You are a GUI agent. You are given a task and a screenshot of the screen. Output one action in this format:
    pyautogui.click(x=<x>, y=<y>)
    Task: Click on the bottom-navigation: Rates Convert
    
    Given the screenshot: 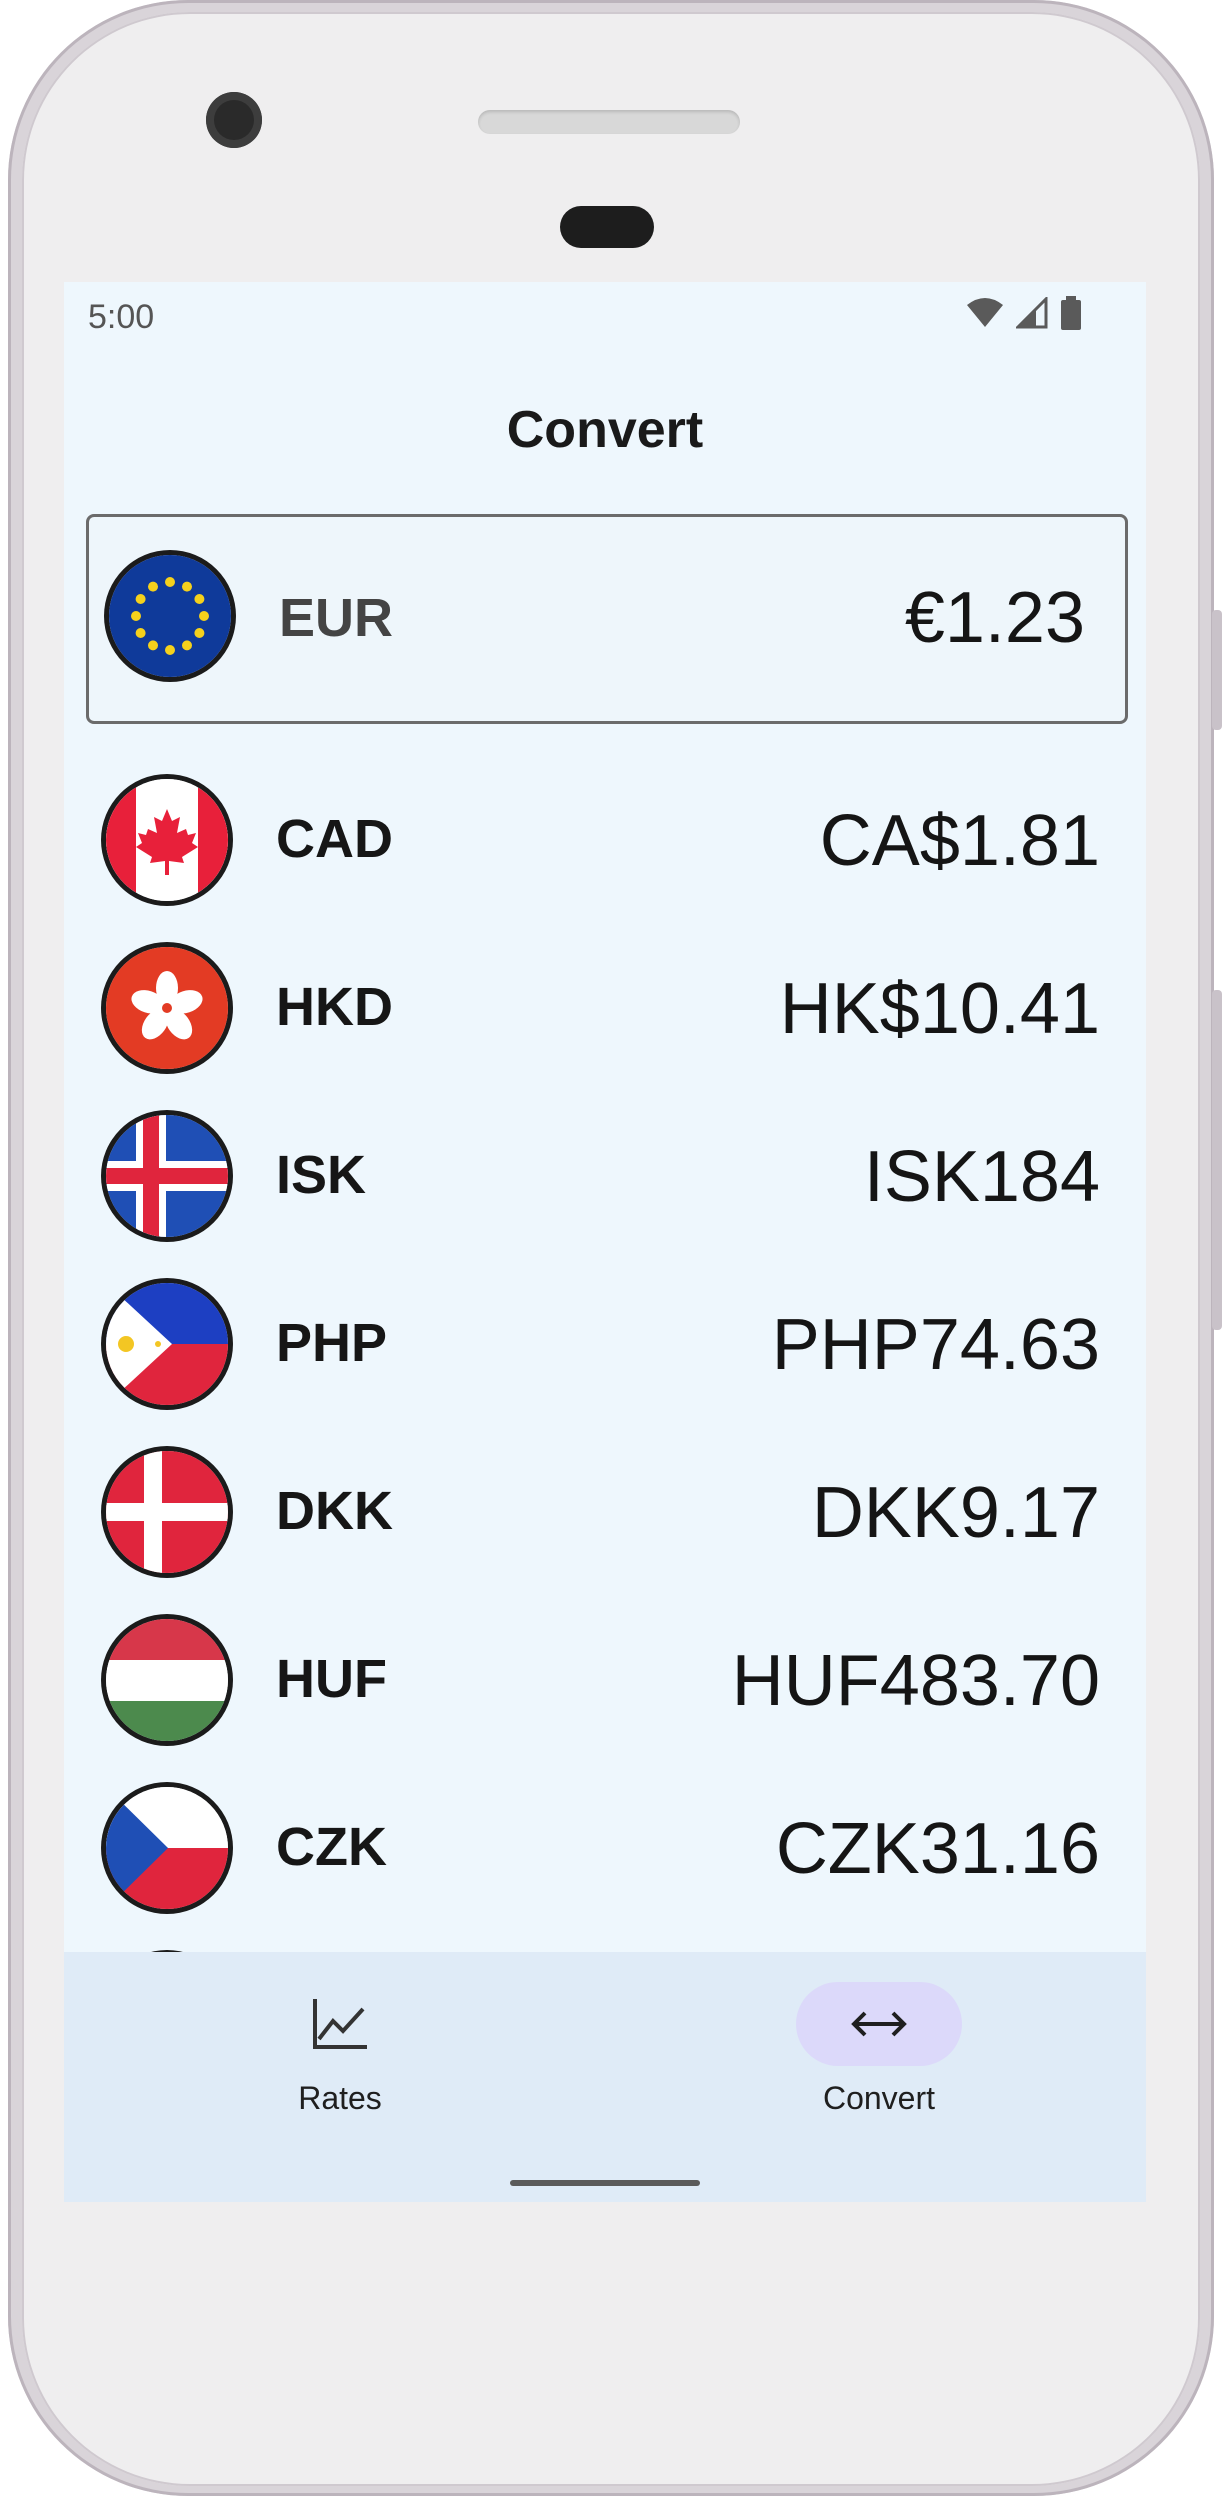 What is the action you would take?
    pyautogui.click(x=605, y=2077)
    